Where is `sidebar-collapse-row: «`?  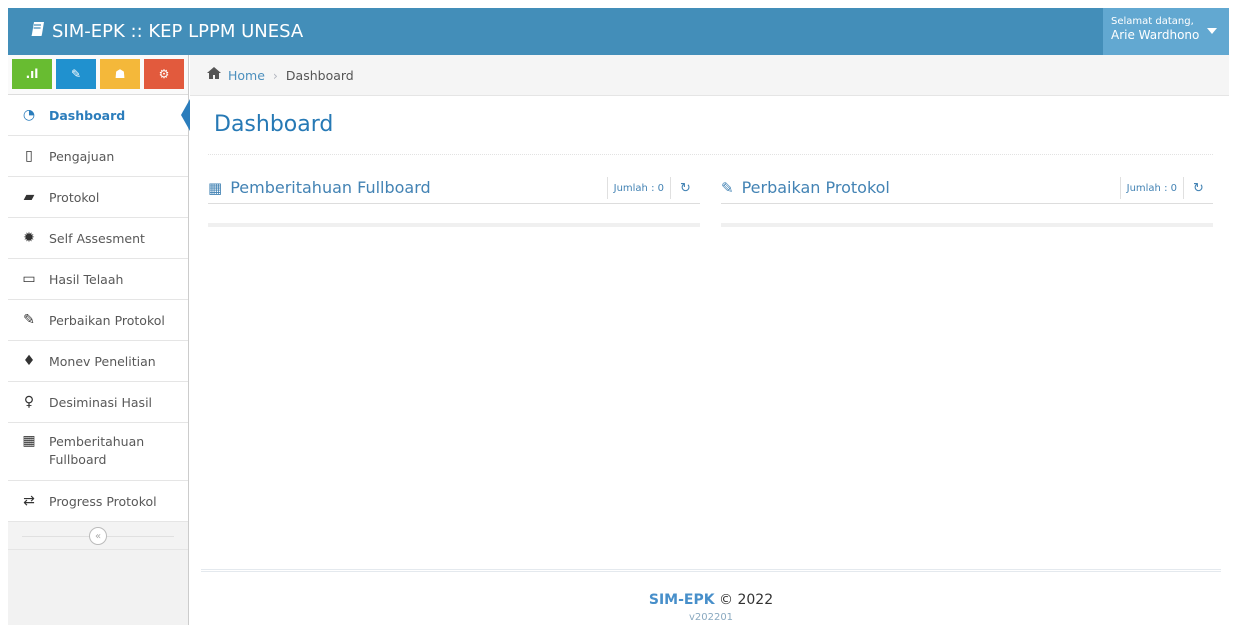 sidebar-collapse-row: « is located at coordinates (98, 536).